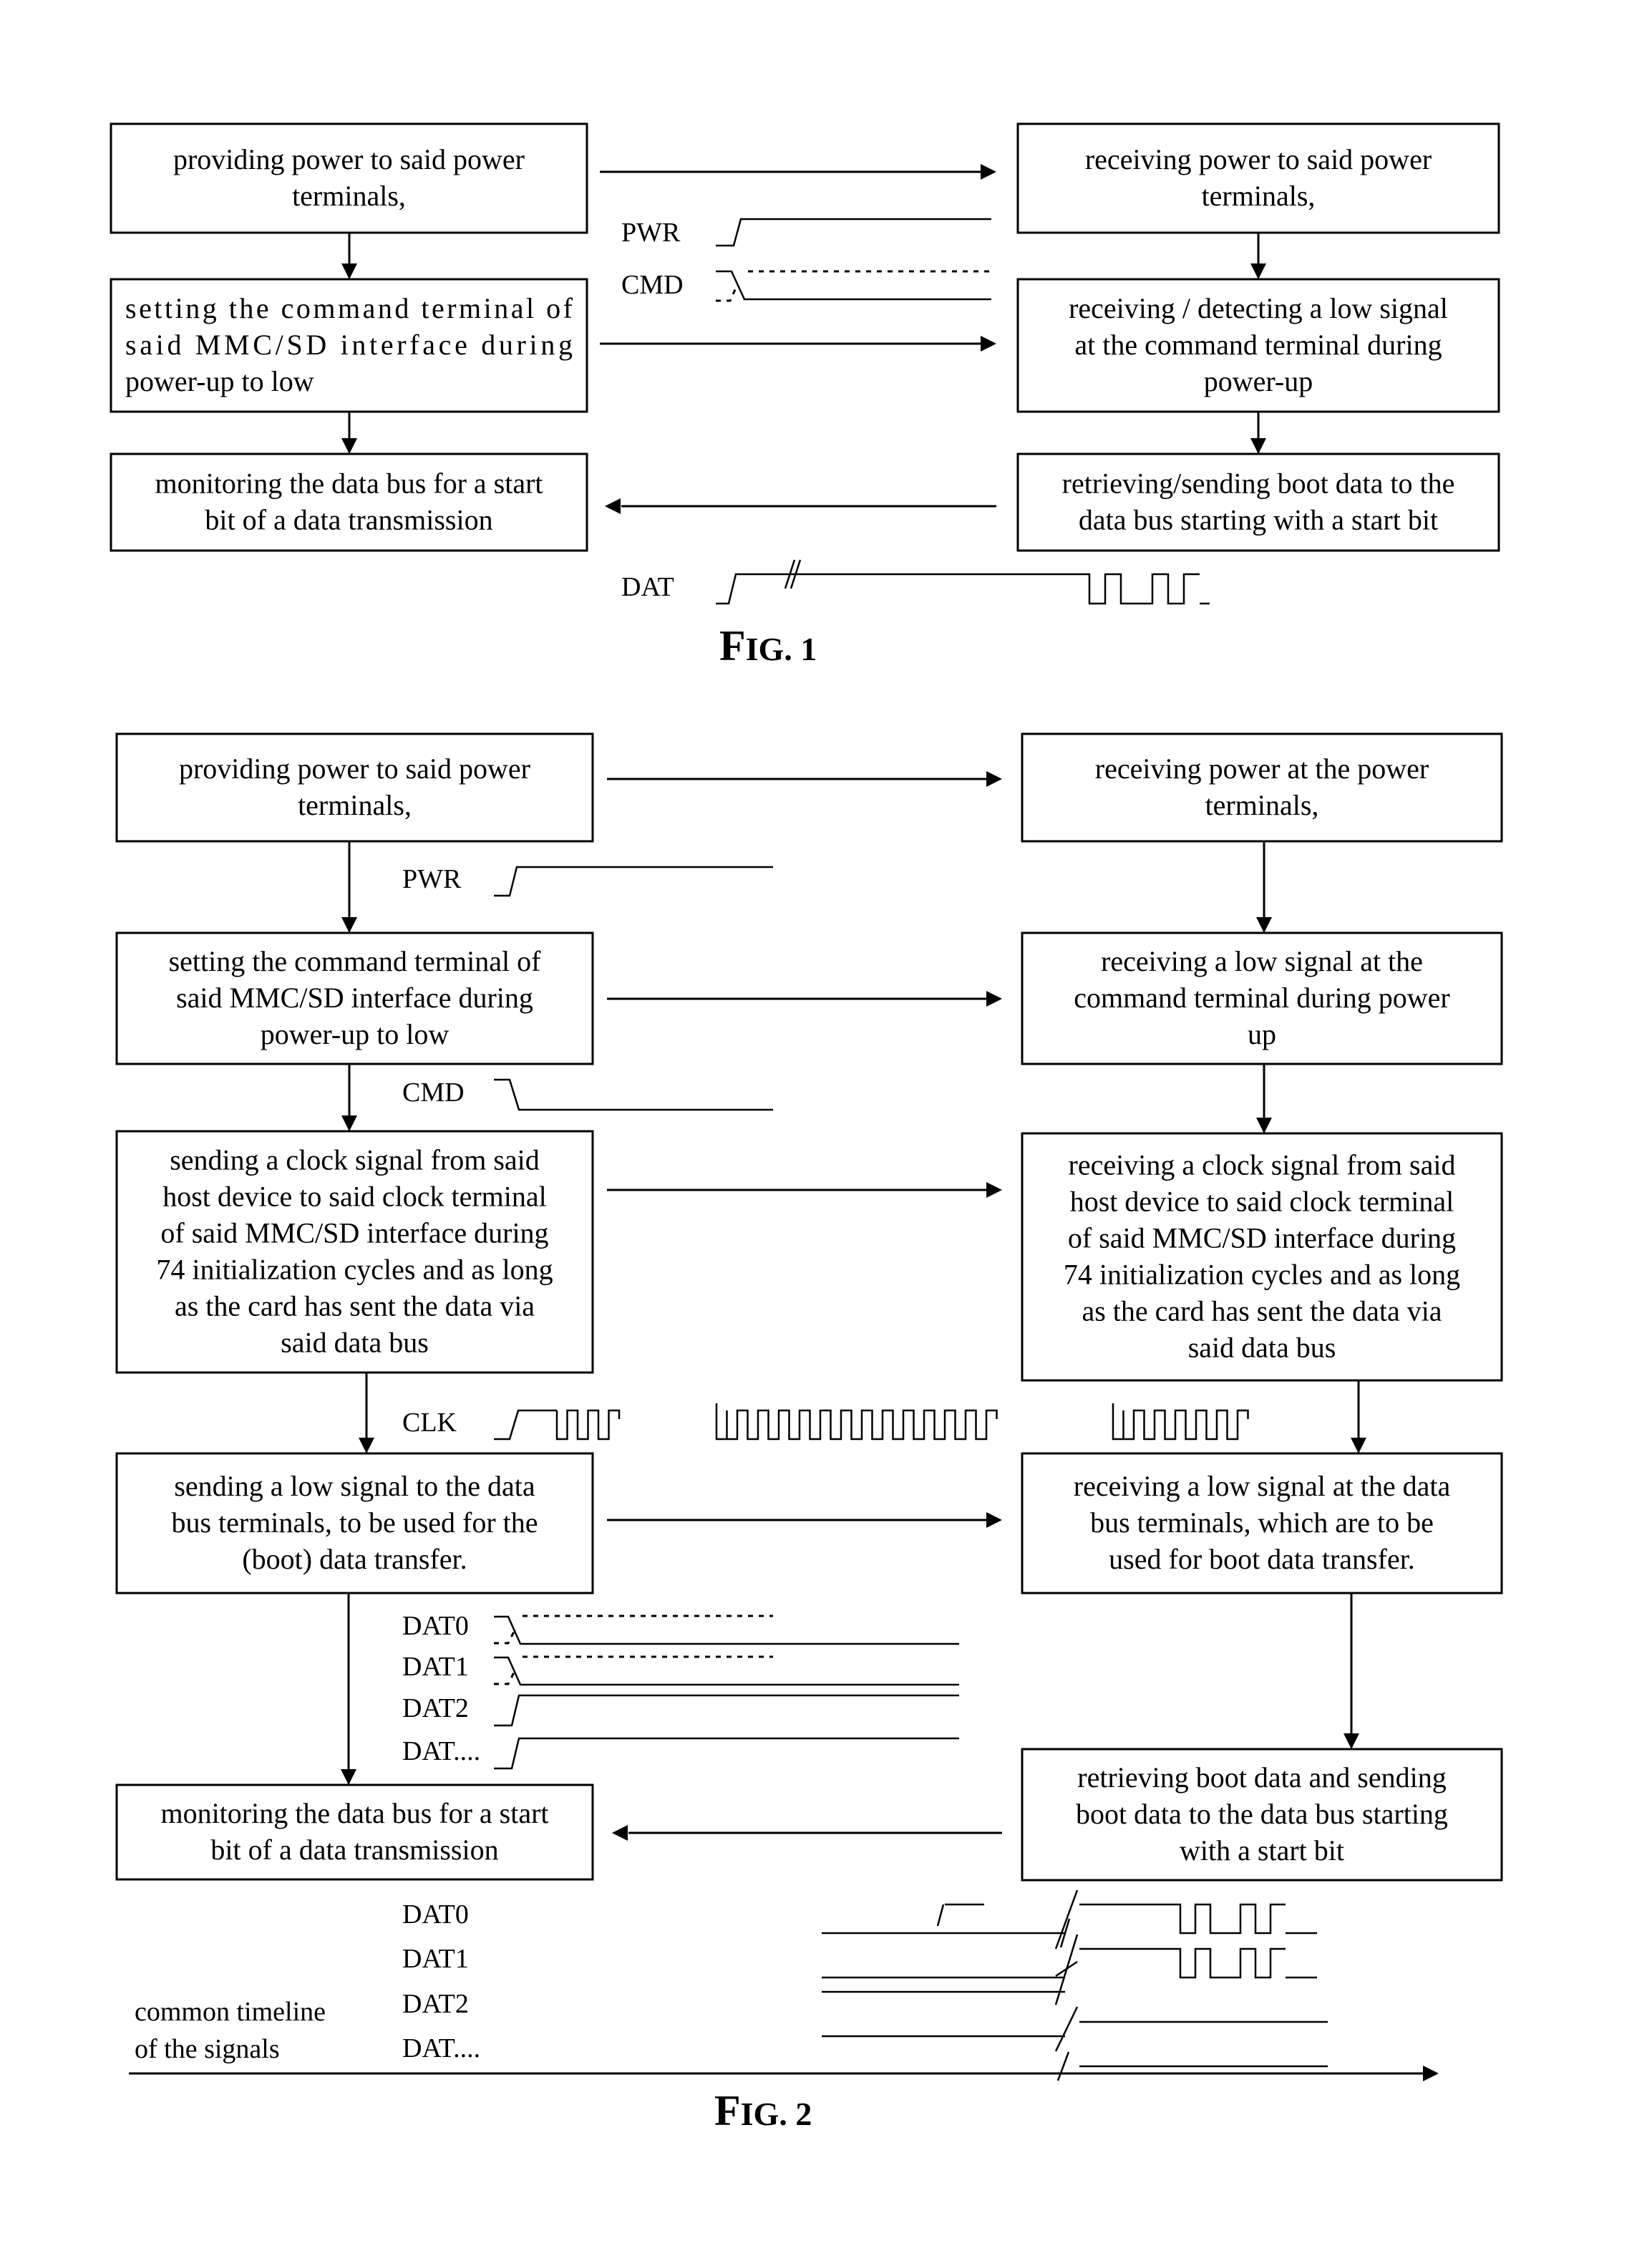 This screenshot has width=1652, height=2246. I want to click on step-text-line: up, so click(1262, 1034).